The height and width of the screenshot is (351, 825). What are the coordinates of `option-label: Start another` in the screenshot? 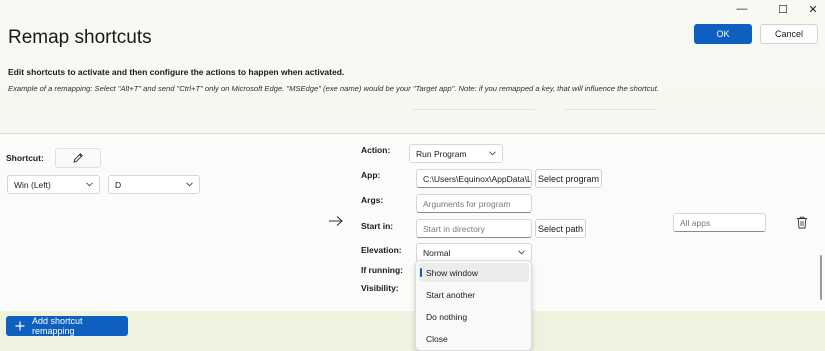 It's located at (451, 294).